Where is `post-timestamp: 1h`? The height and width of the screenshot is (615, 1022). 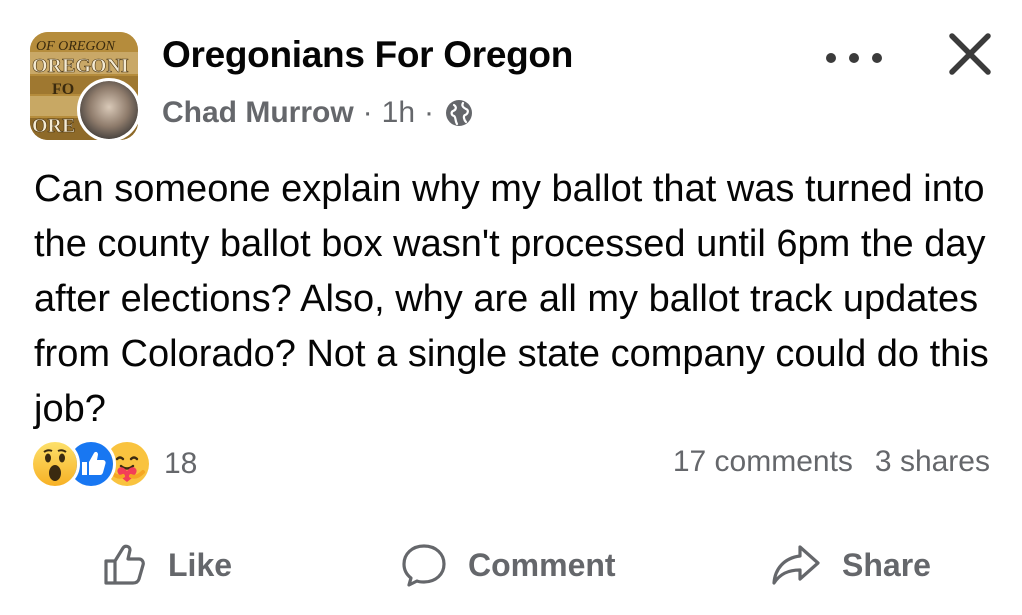 post-timestamp: 1h is located at coordinates (398, 113).